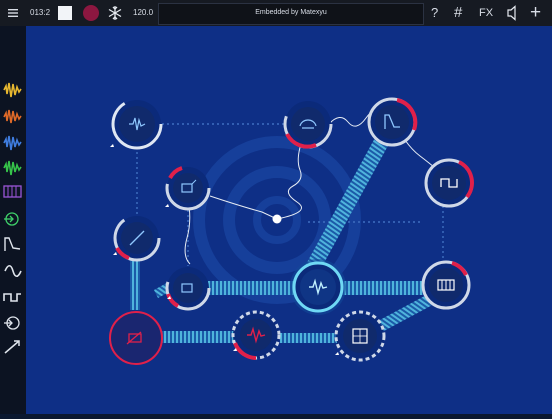  I want to click on square-lfo-module, so click(449, 183).